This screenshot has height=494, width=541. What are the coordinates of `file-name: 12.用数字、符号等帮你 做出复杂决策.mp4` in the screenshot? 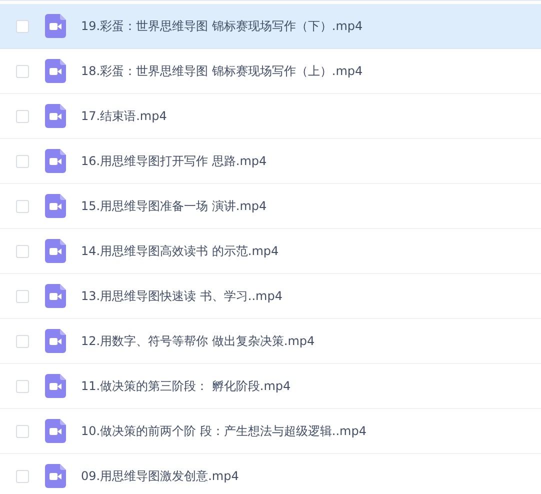 It's located at (198, 341).